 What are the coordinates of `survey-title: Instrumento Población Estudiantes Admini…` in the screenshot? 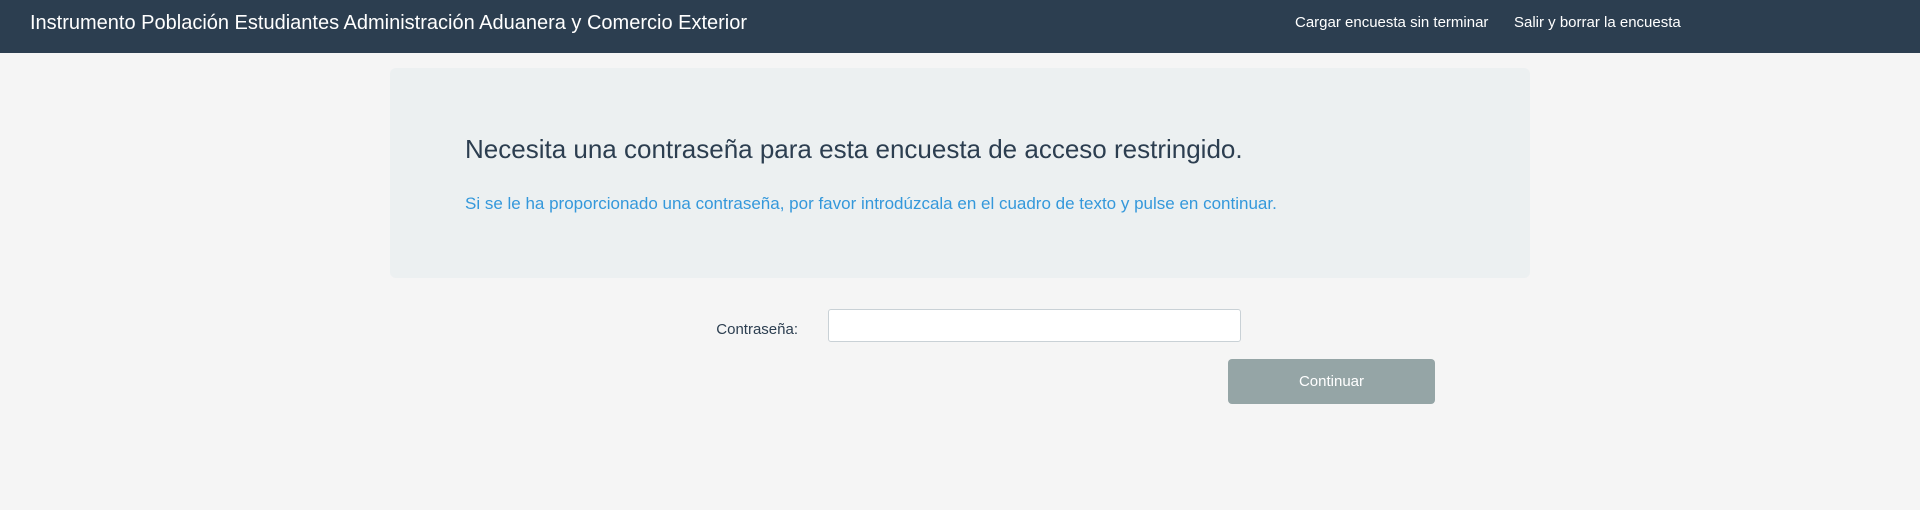 It's located at (388, 23).